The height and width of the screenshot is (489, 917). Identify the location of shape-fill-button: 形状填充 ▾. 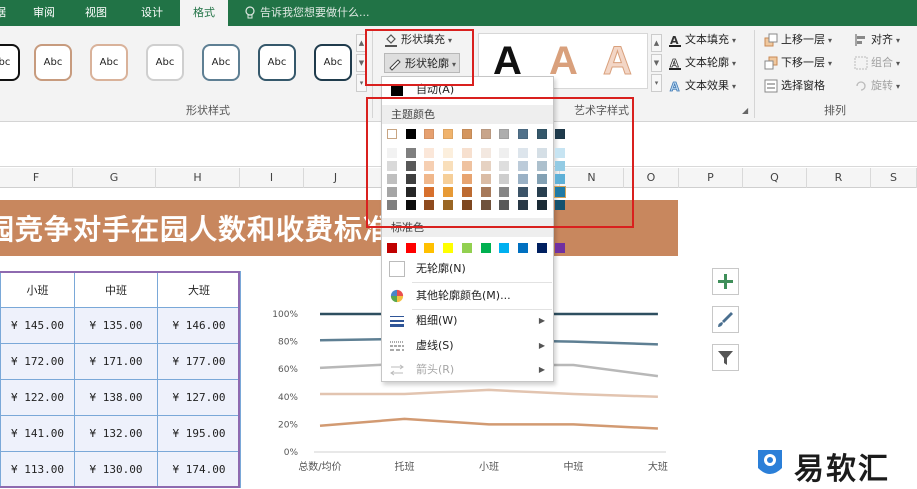
(418, 40).